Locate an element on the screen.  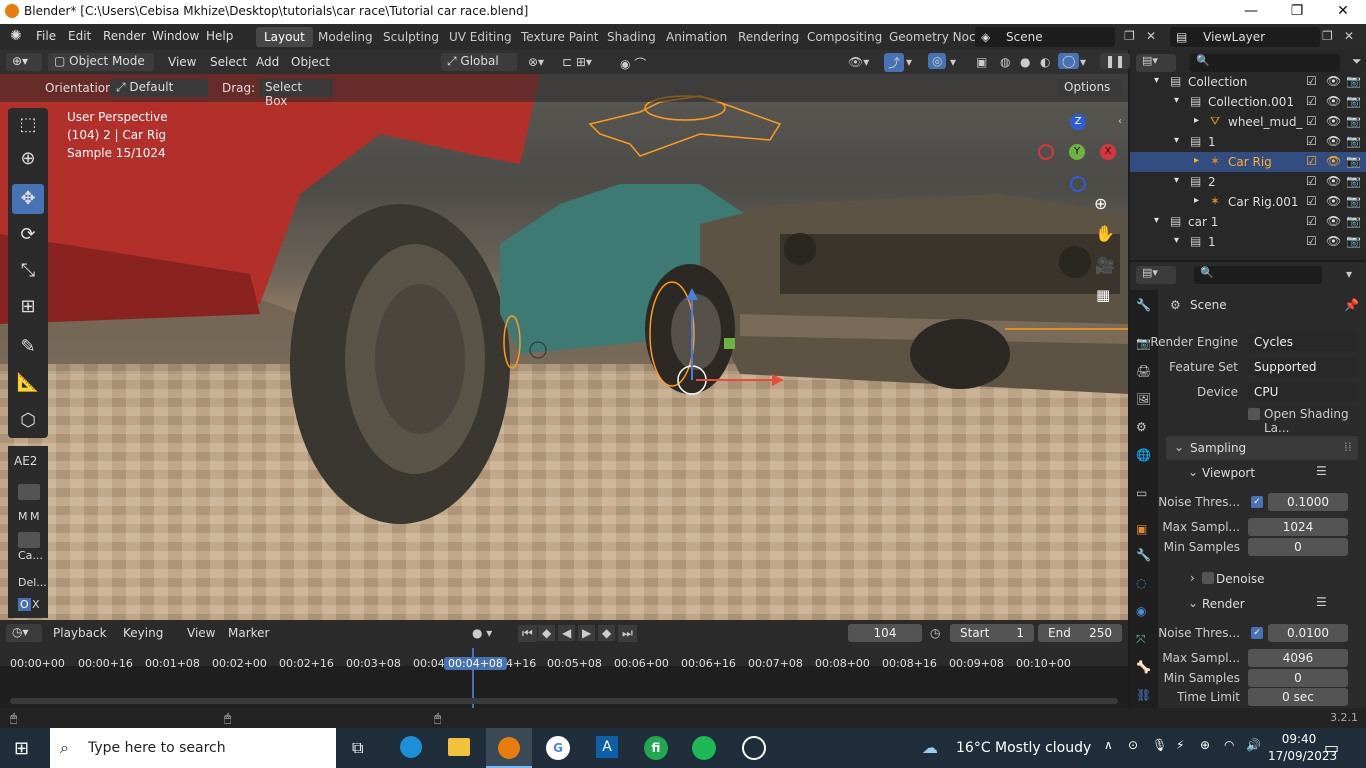
shading-material-icon: ◐ is located at coordinates (1045, 62).